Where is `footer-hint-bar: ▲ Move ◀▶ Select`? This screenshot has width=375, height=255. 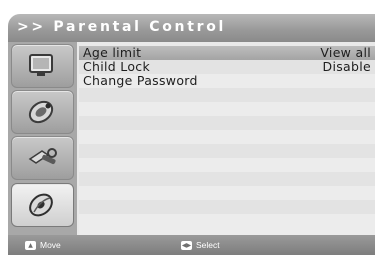 footer-hint-bar: ▲ Move ◀▶ Select is located at coordinates (191, 245).